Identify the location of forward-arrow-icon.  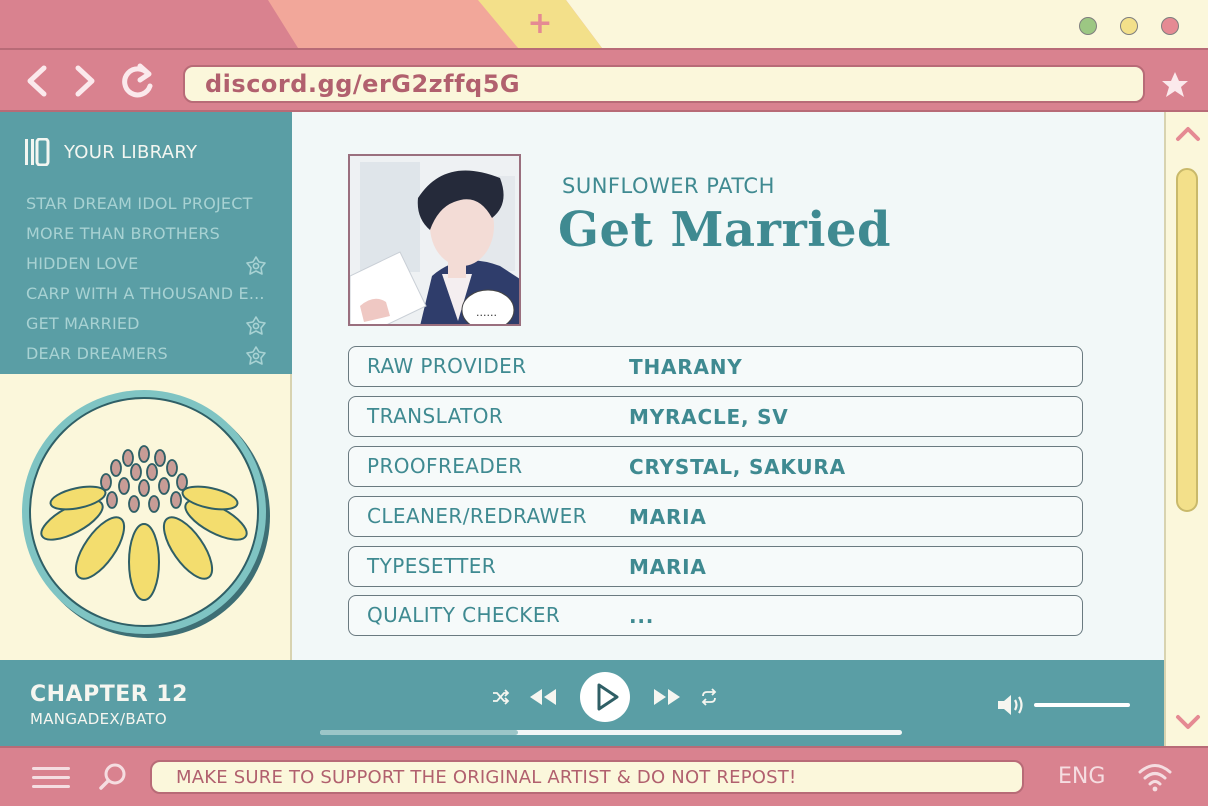
(86, 81).